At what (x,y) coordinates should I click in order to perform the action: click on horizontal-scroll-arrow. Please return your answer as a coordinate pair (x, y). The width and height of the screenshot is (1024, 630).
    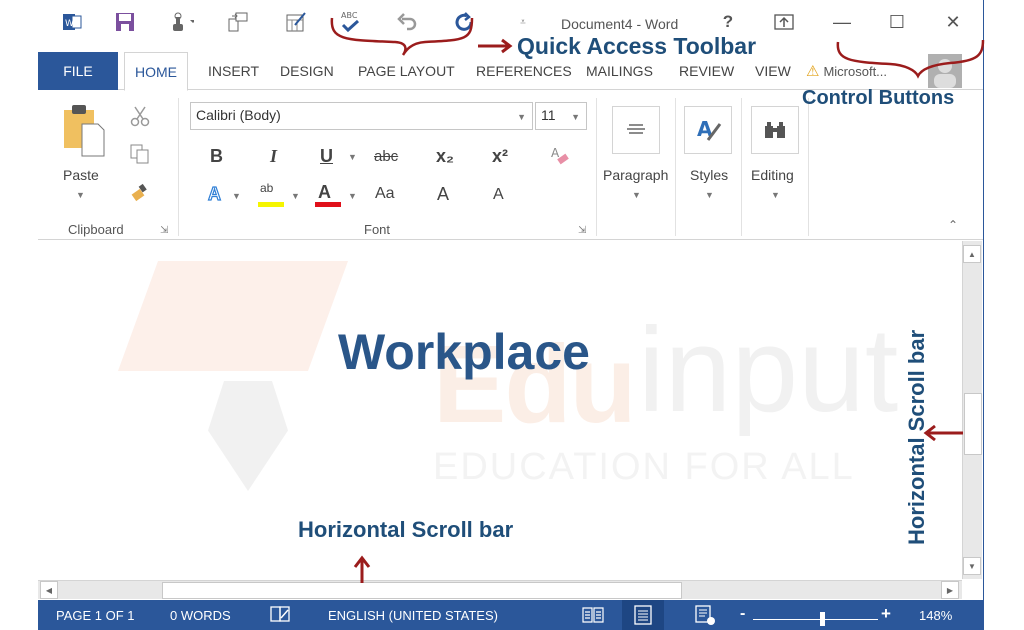
    Looking at the image, I should click on (362, 569).